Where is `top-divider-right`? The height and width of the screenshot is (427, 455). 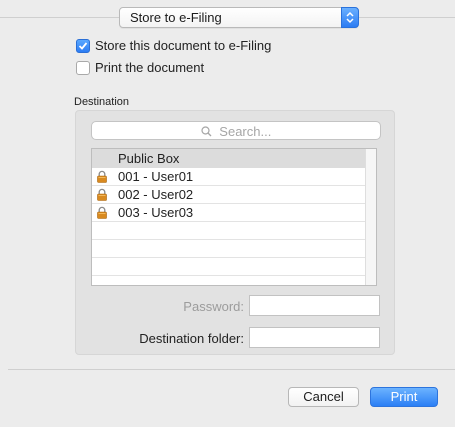 top-divider-right is located at coordinates (407, 17).